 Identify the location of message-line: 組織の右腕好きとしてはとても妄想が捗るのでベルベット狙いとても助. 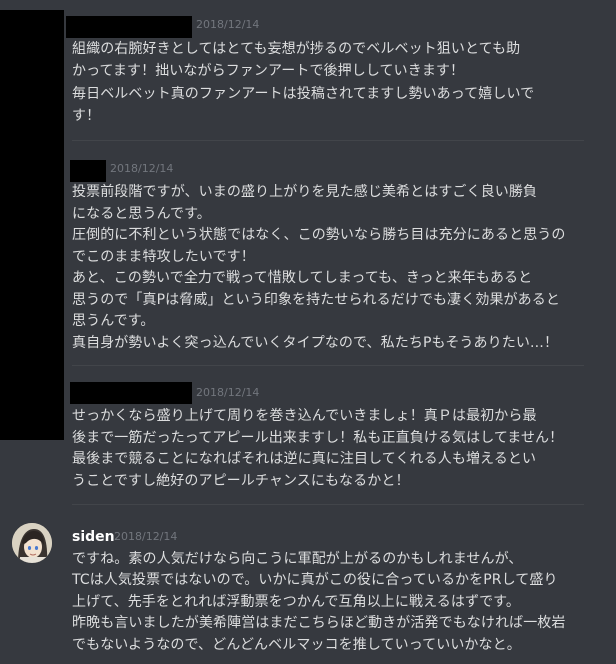
(296, 49).